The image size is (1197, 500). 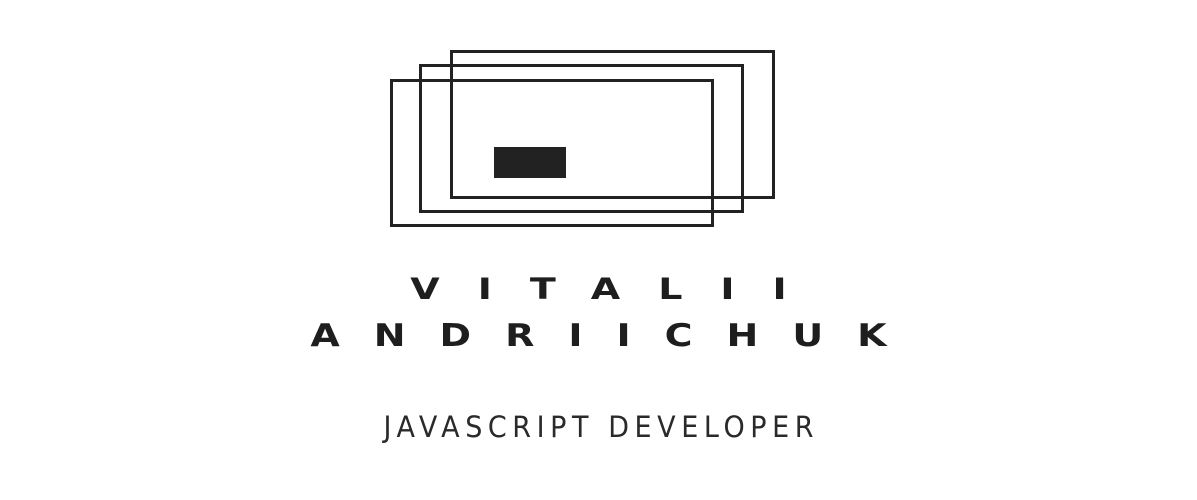 I want to click on name-first: VITALII, so click(x=617, y=288).